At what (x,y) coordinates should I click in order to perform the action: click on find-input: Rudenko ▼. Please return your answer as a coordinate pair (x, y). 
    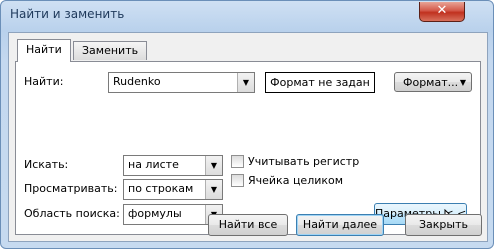
    Looking at the image, I should click on (181, 82).